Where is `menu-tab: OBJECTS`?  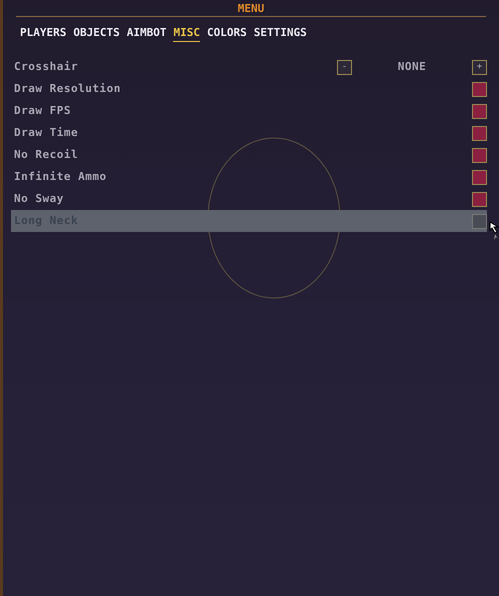 menu-tab: OBJECTS is located at coordinates (96, 33).